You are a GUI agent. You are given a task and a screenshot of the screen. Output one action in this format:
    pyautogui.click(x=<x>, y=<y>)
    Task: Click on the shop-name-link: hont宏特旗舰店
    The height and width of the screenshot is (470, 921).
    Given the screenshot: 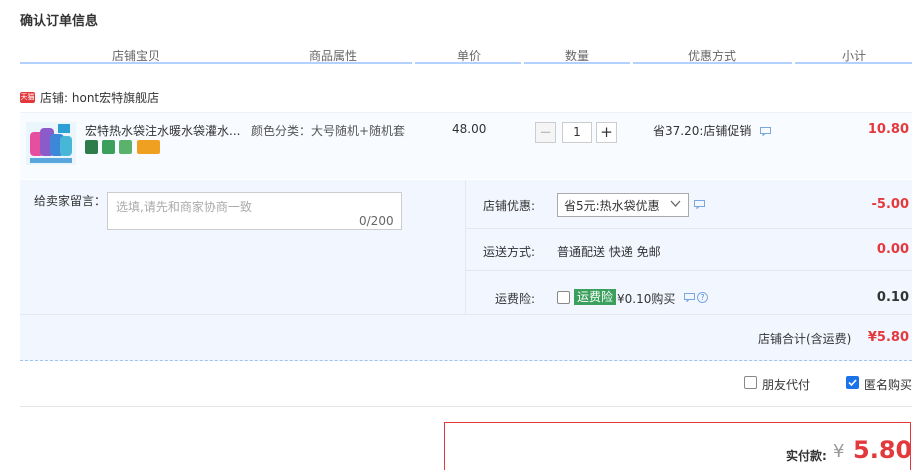 What is the action you would take?
    pyautogui.click(x=115, y=98)
    